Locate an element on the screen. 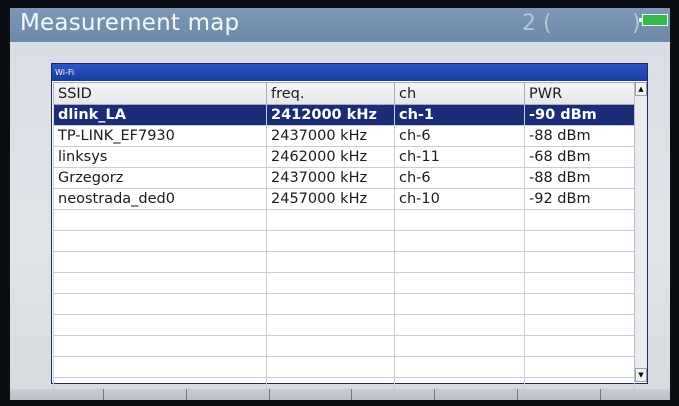  table-row: Grzegorz 2437000 kHz ch-6 -88 dBm is located at coordinates (344, 178).